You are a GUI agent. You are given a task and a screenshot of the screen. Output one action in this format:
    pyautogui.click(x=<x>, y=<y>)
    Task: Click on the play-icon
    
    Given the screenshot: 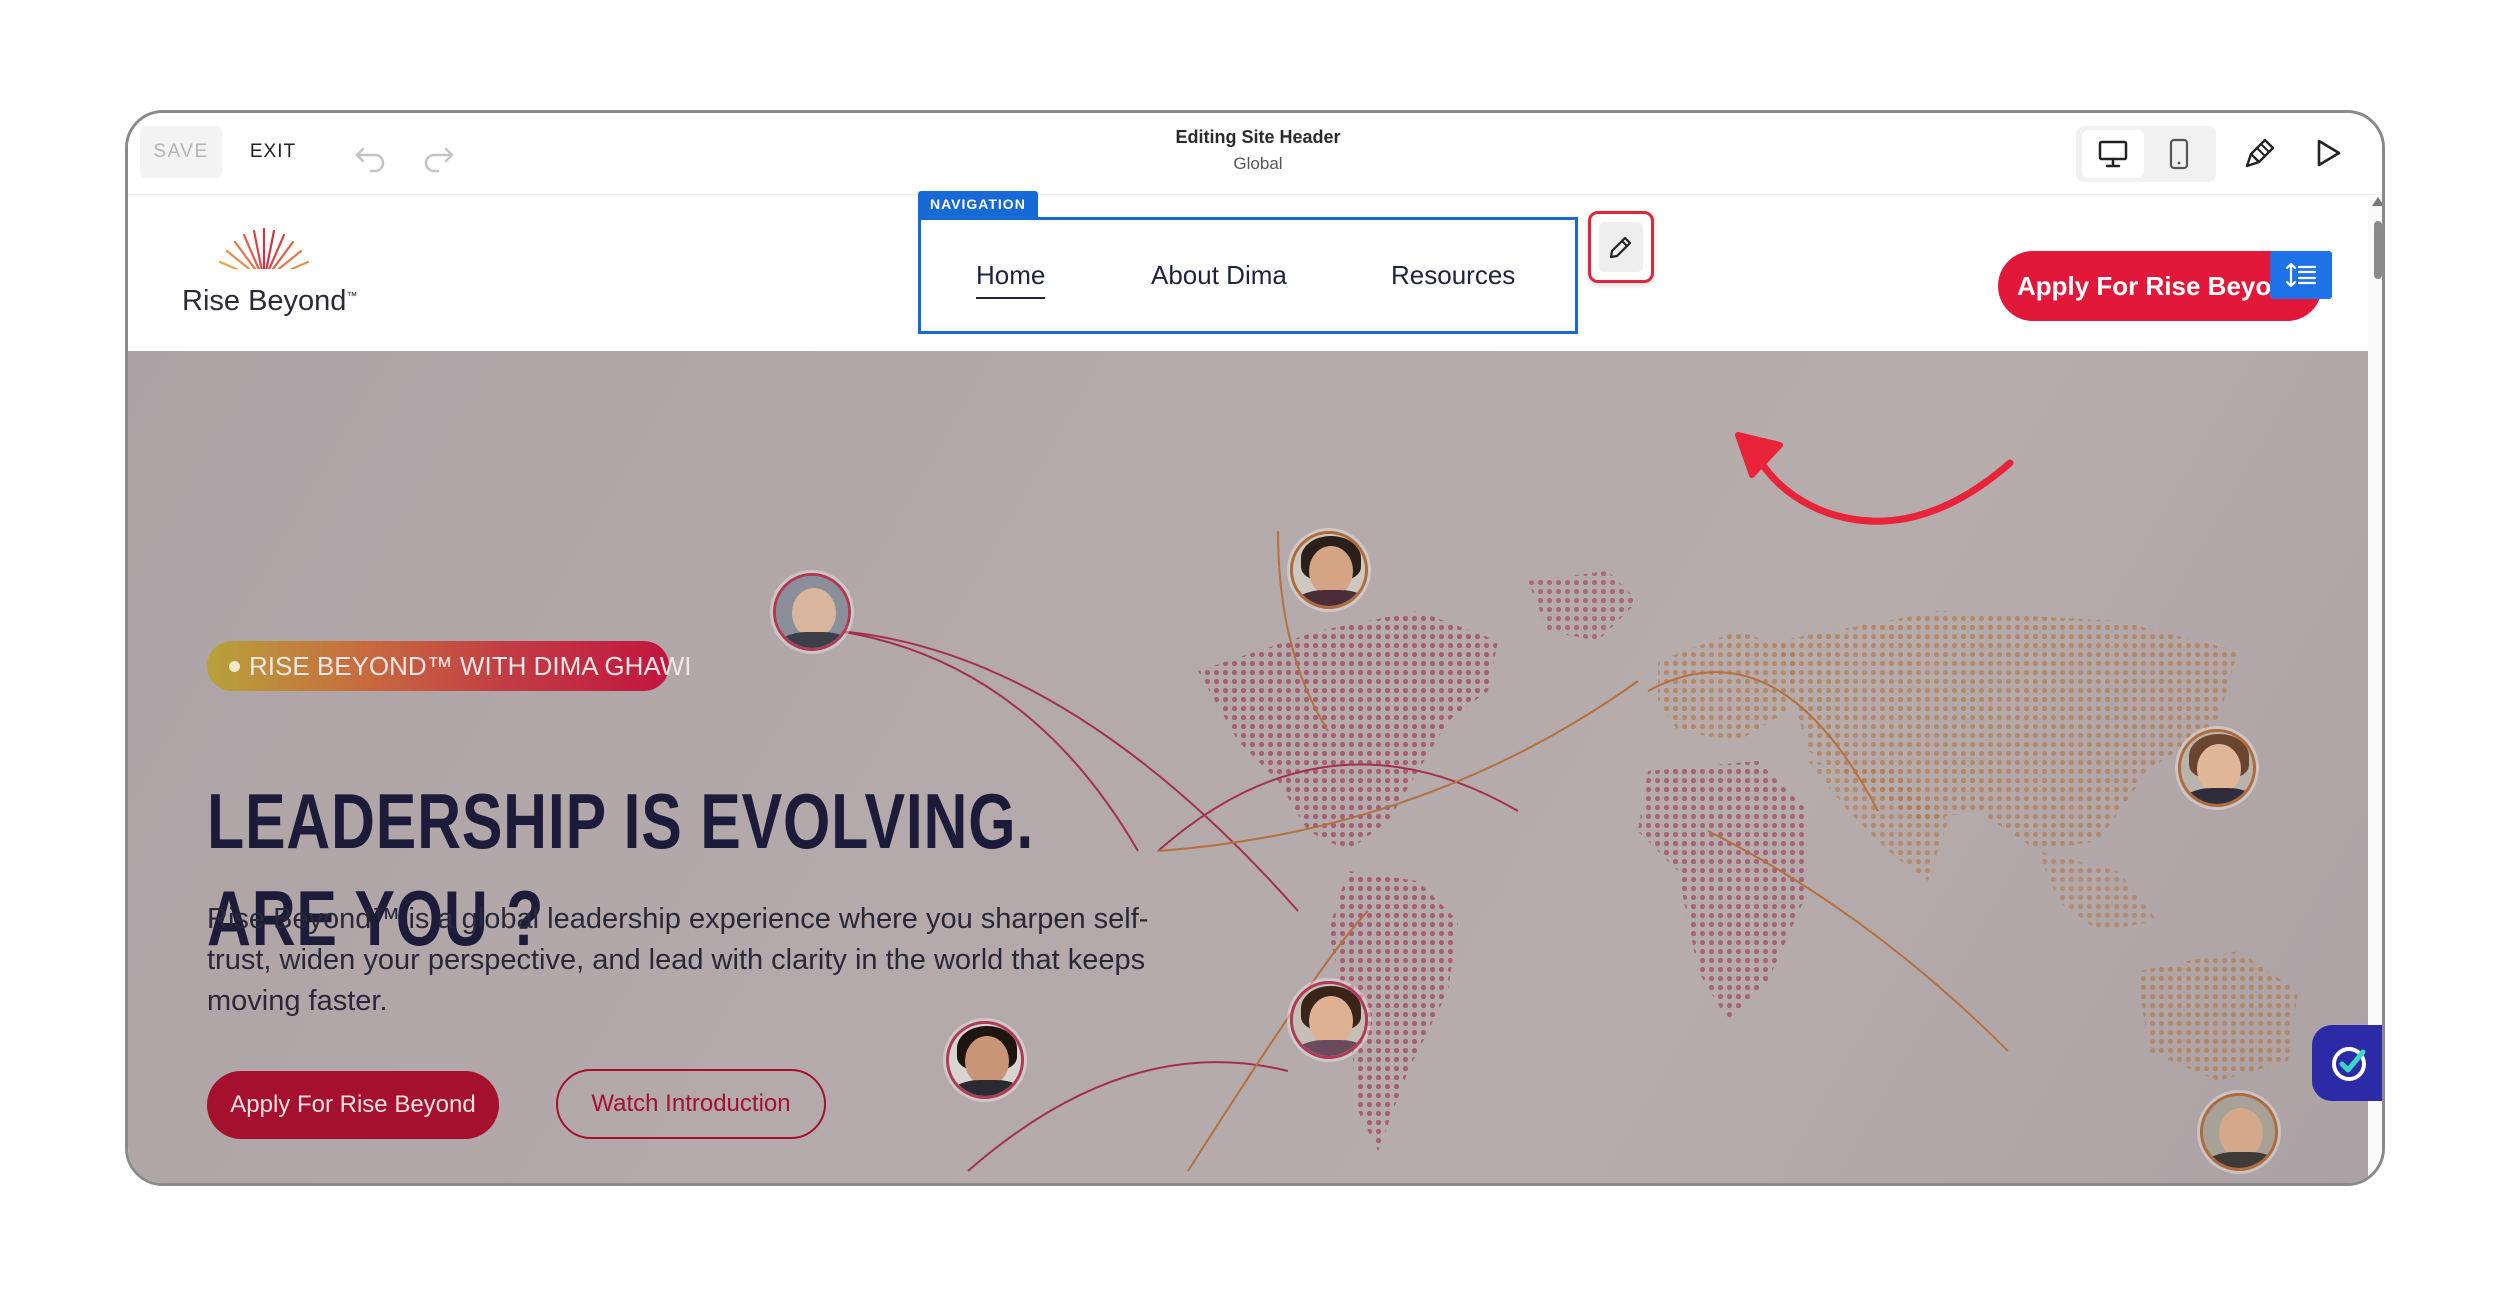 What is the action you would take?
    pyautogui.click(x=2328, y=153)
    